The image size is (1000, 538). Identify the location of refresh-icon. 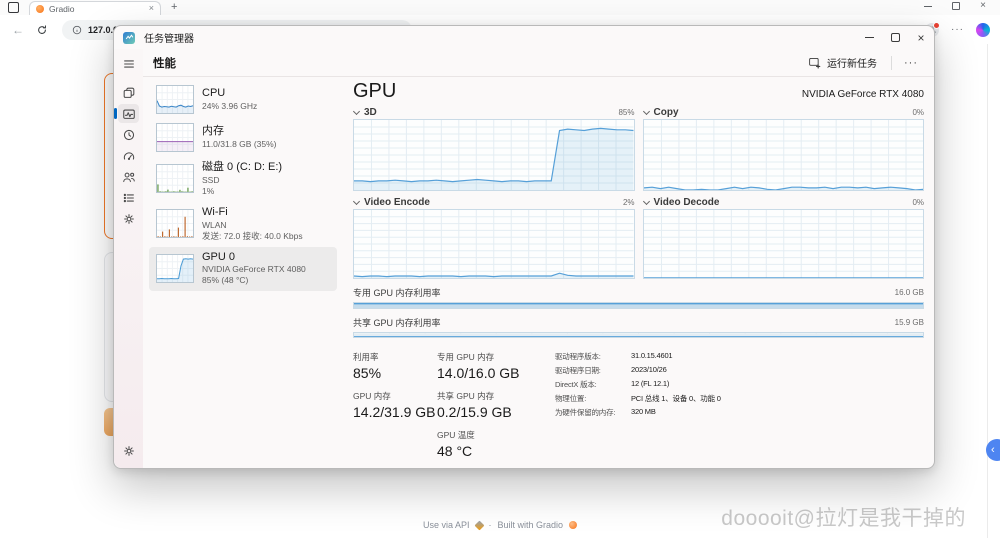
(42, 30).